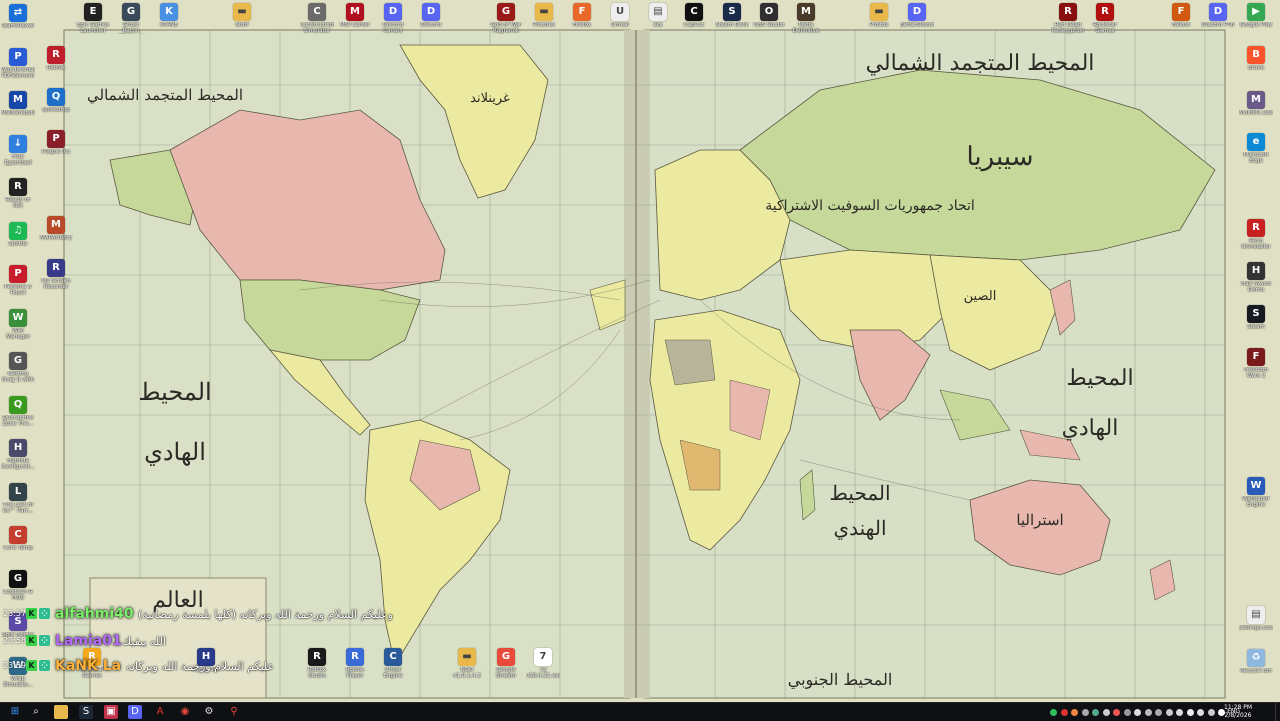 This screenshot has height=721, width=1280. Describe the element at coordinates (56, 142) in the screenshot. I see `desktop-icon-plaguii: P Plague Inc` at that location.